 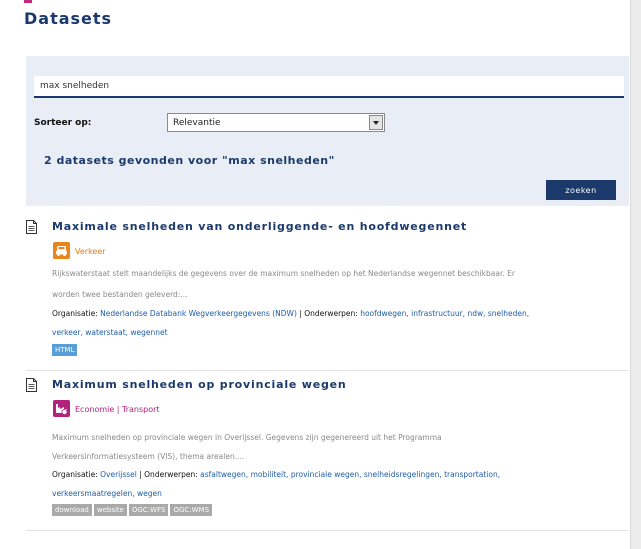 What do you see at coordinates (61, 250) in the screenshot?
I see `car-icon` at bounding box center [61, 250].